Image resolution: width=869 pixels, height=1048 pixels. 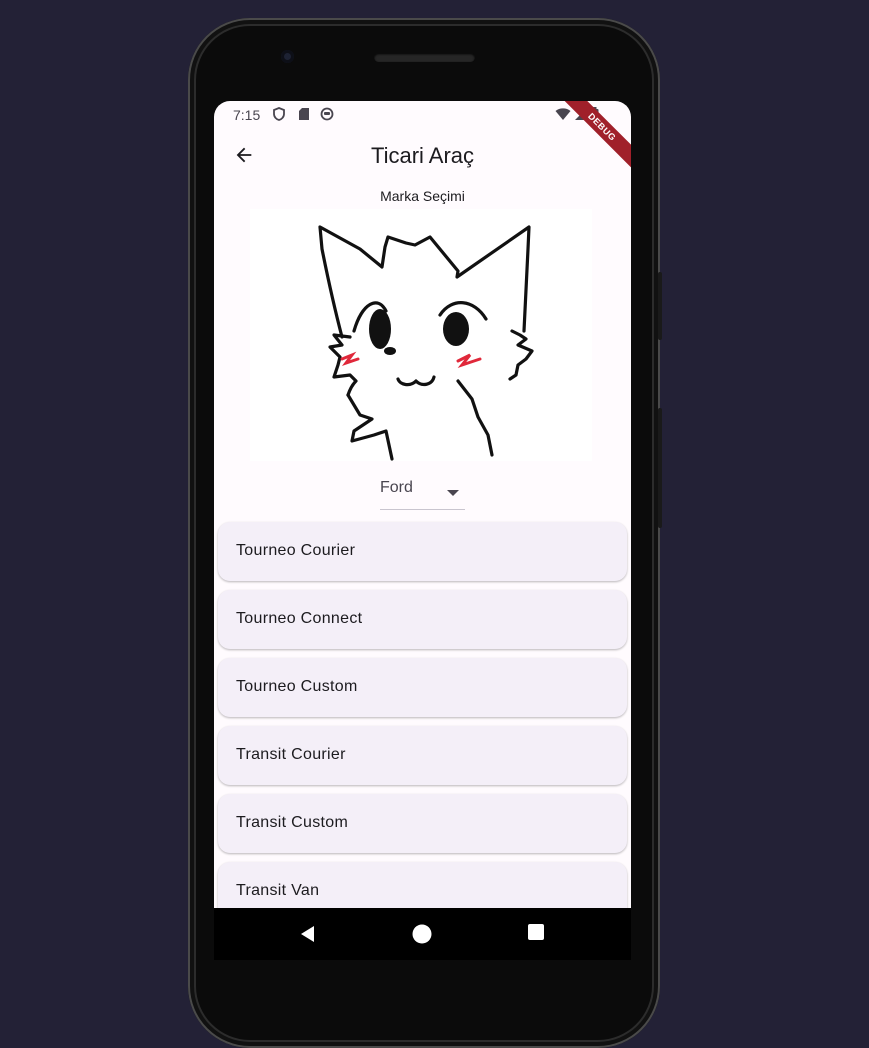 What do you see at coordinates (327, 115) in the screenshot?
I see `face-icon` at bounding box center [327, 115].